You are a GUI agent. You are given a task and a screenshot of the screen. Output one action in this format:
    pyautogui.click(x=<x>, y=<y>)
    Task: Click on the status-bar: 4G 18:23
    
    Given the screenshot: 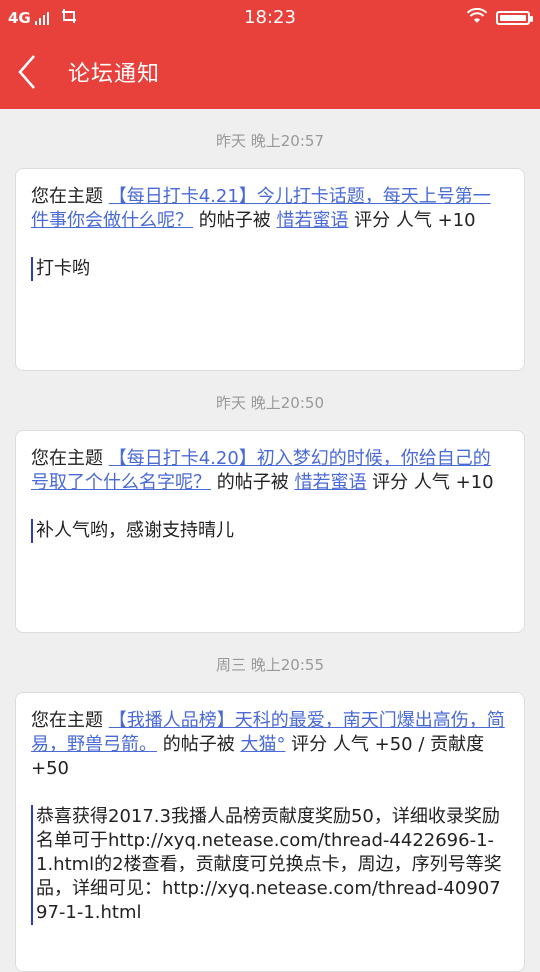 What is the action you would take?
    pyautogui.click(x=270, y=17)
    